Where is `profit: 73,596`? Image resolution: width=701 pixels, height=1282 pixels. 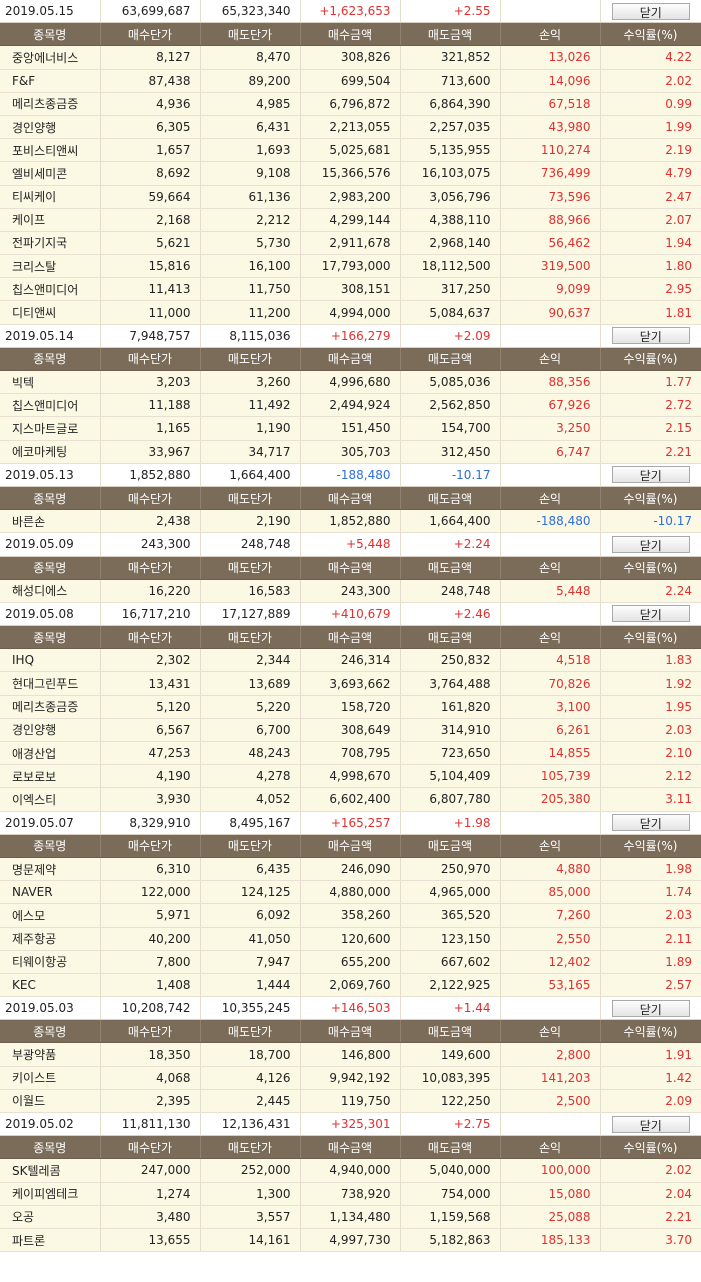 profit: 73,596 is located at coordinates (550, 197).